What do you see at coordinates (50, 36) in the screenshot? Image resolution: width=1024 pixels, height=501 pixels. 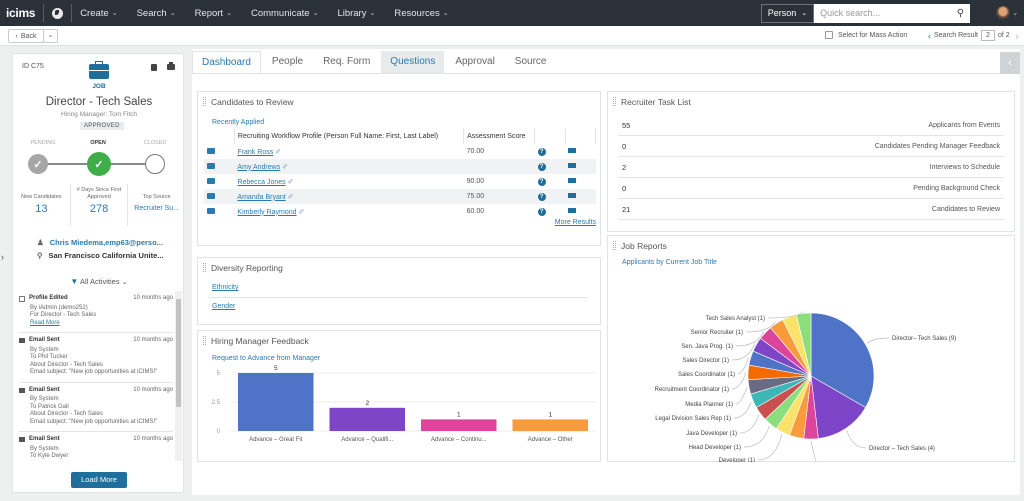 I see `back-history-dropdown: ⌄` at bounding box center [50, 36].